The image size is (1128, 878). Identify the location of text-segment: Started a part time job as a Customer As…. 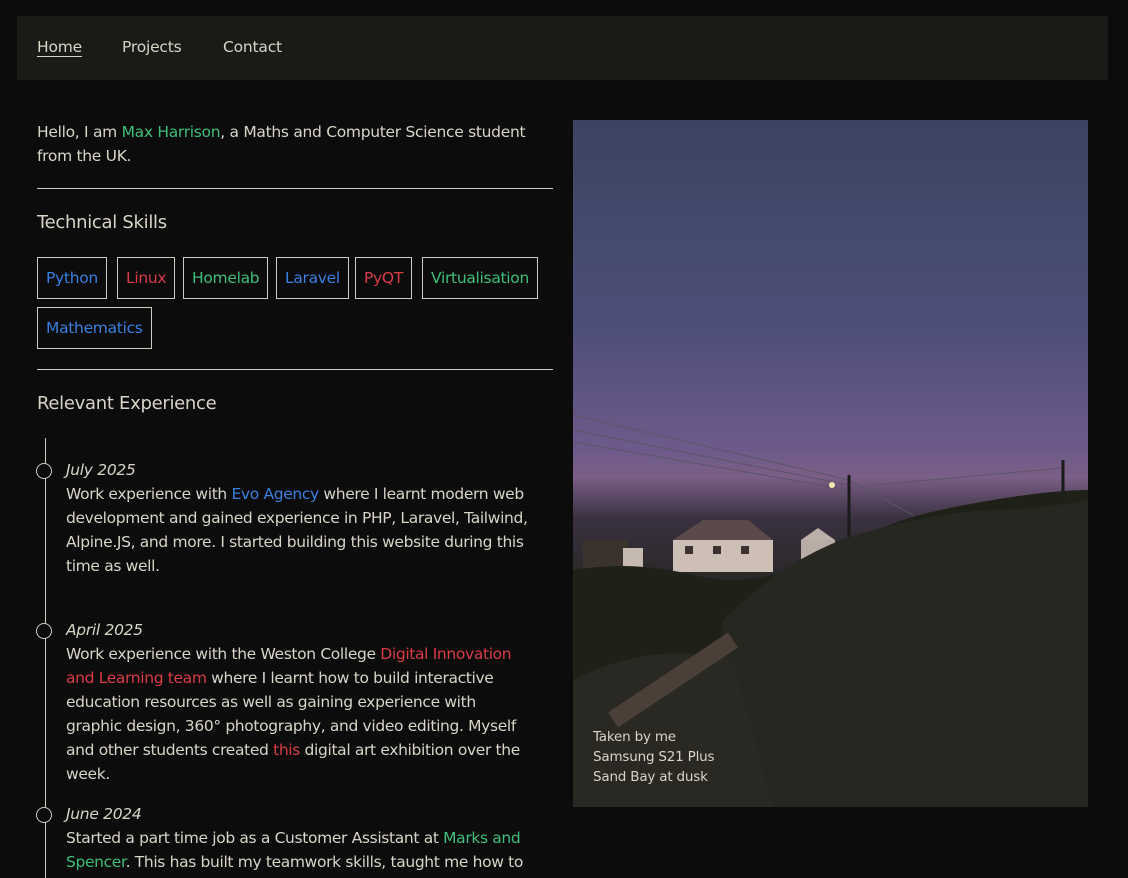
(255, 838).